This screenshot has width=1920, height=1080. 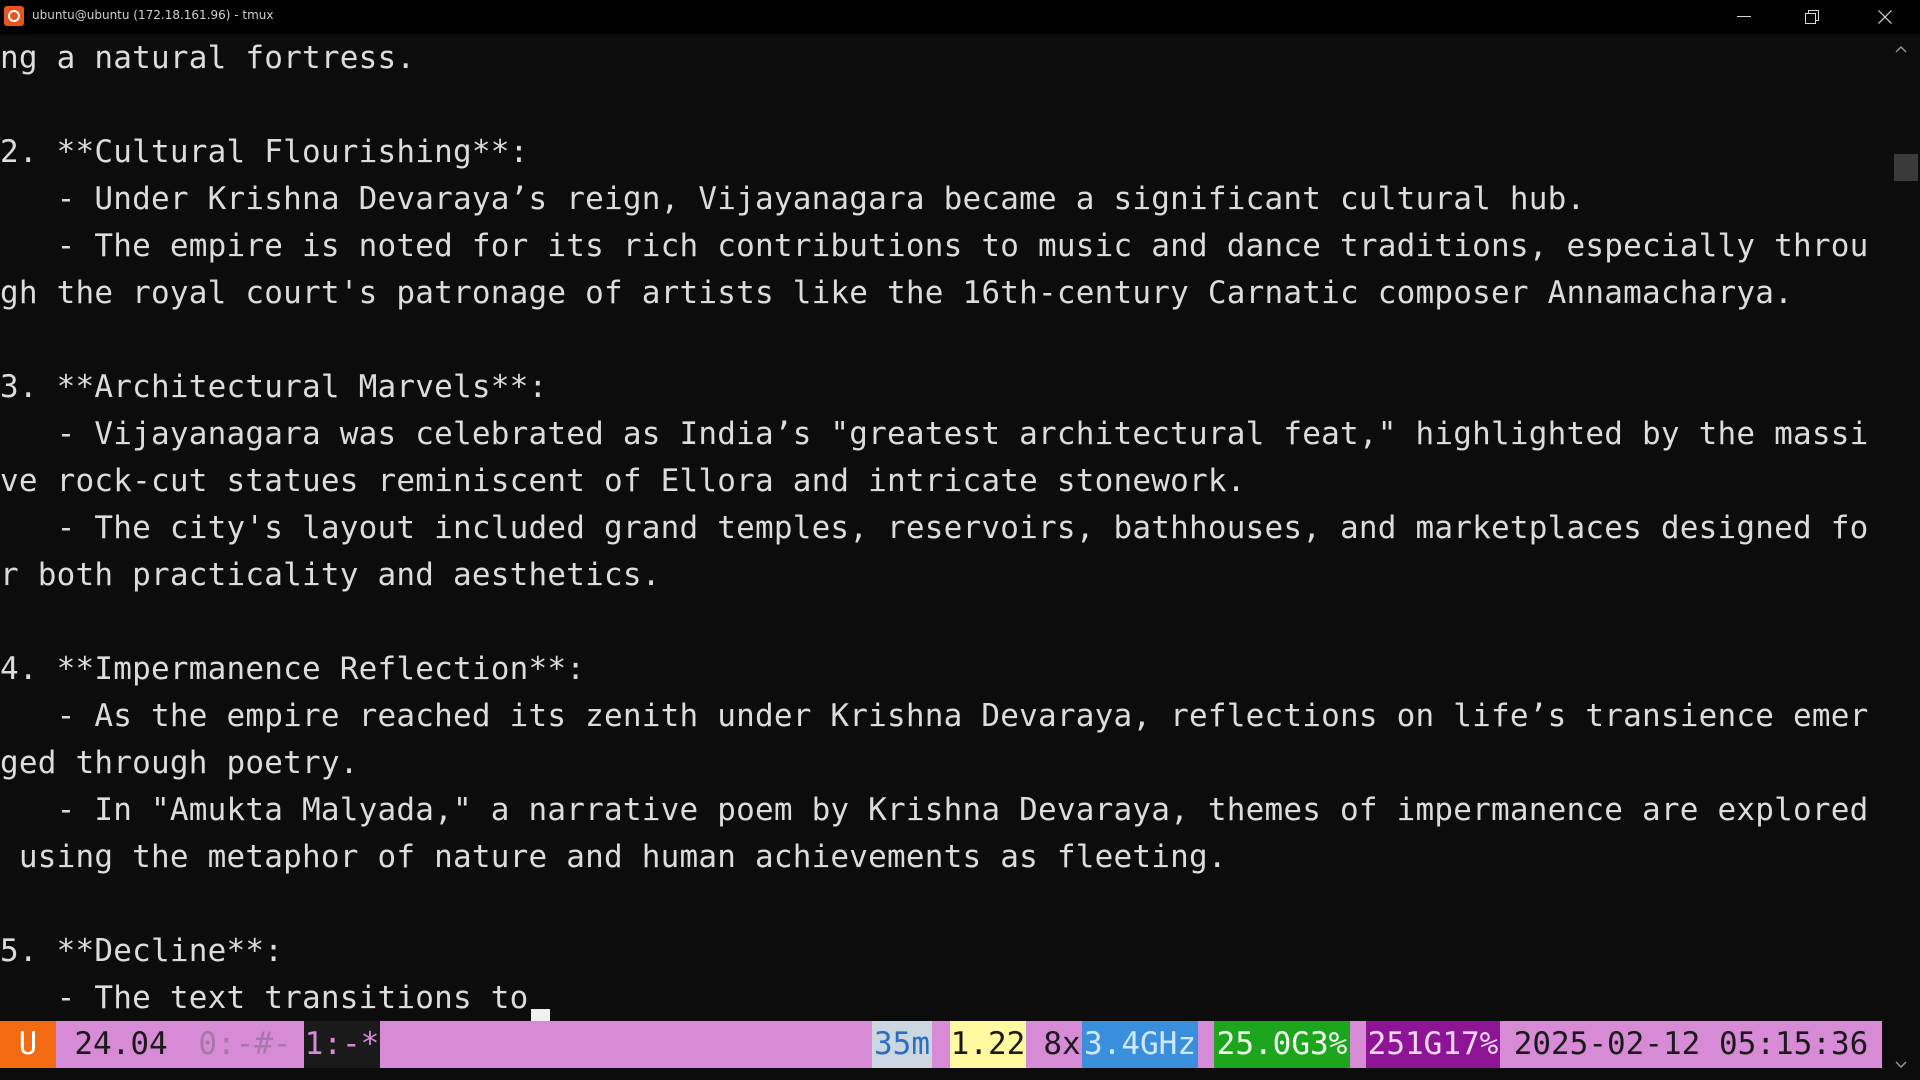 What do you see at coordinates (960, 17) in the screenshot?
I see `title-bar: ubuntu@ubuntu (172.18.161.96) - tmux` at bounding box center [960, 17].